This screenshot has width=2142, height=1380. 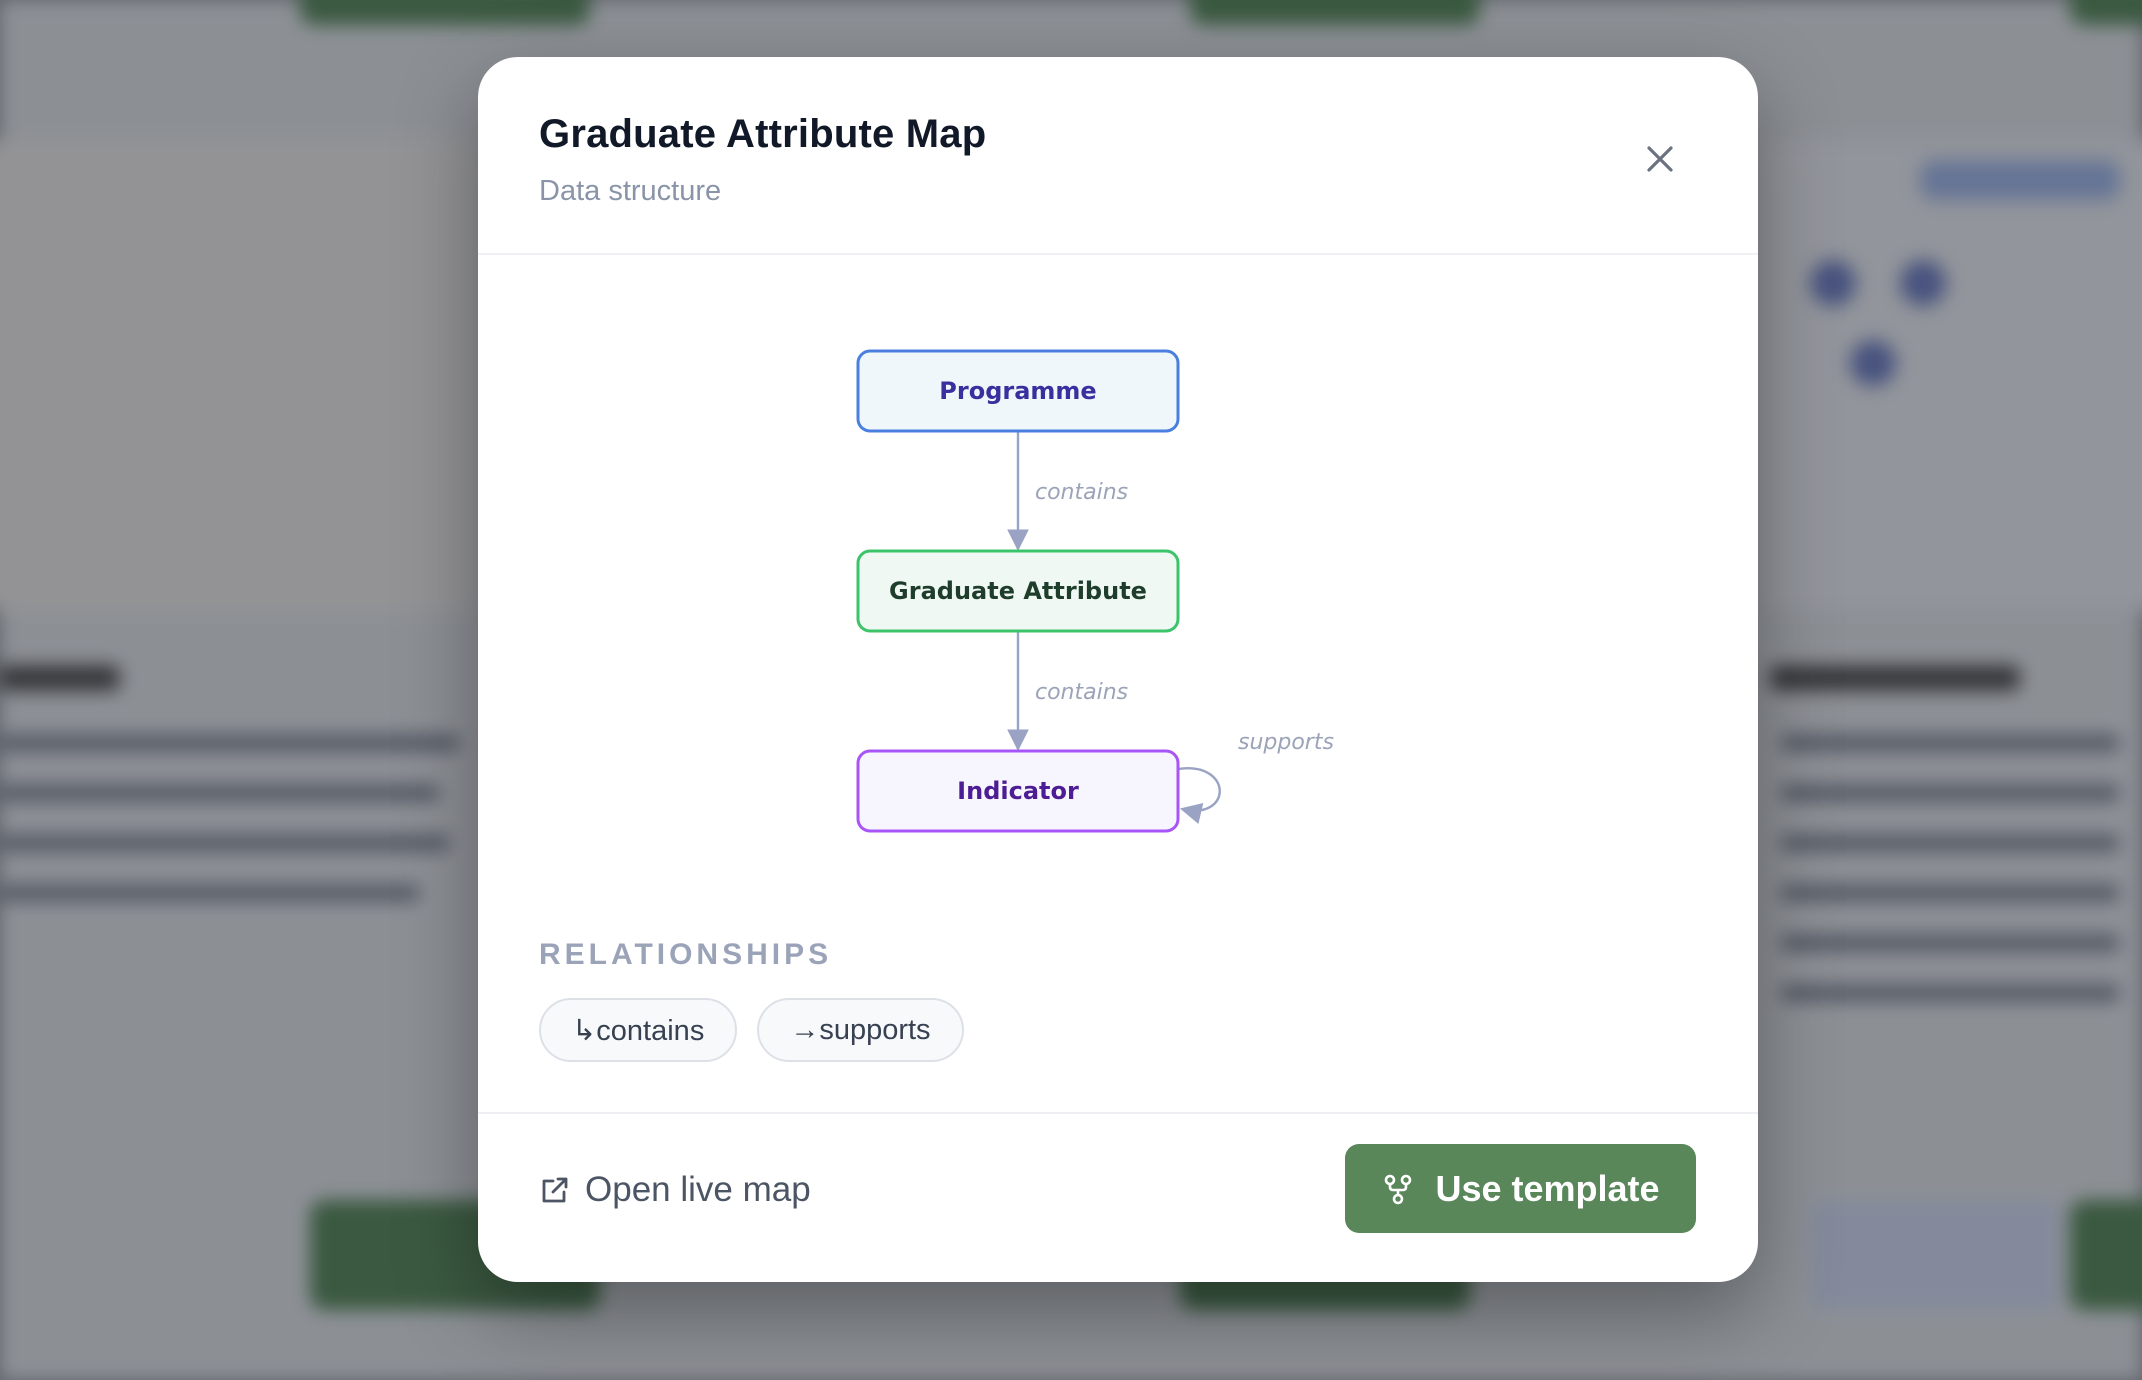 What do you see at coordinates (698, 1189) in the screenshot?
I see `open-live-map-label: Open live map` at bounding box center [698, 1189].